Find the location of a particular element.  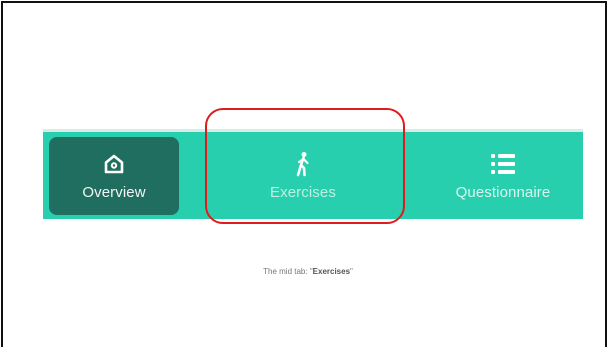

tab-overview: Overview is located at coordinates (114, 175).